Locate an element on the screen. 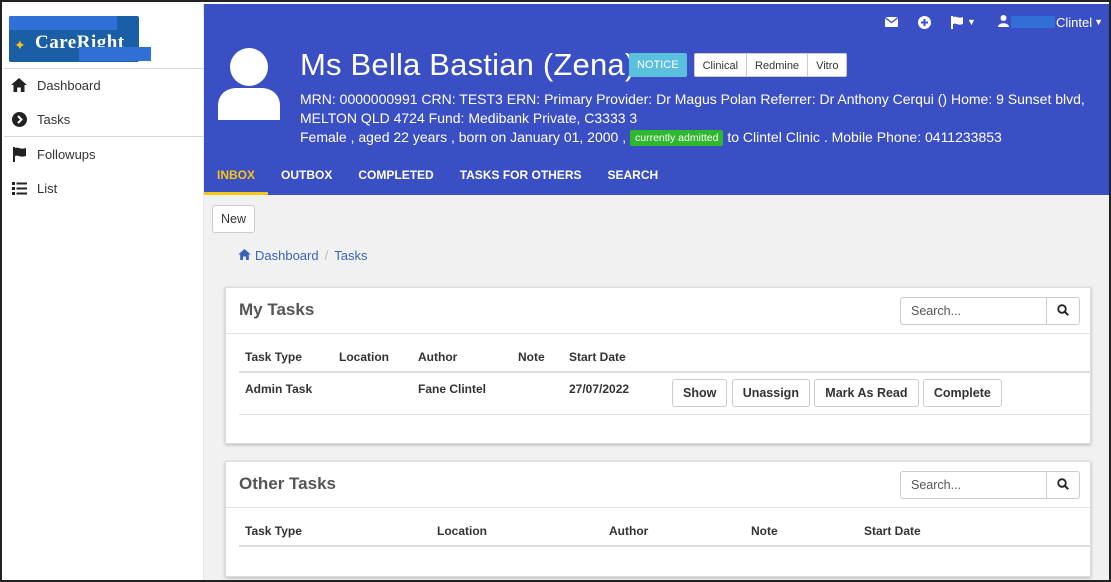 The height and width of the screenshot is (582, 1111). tab-completed: COMPLETED is located at coordinates (395, 181).